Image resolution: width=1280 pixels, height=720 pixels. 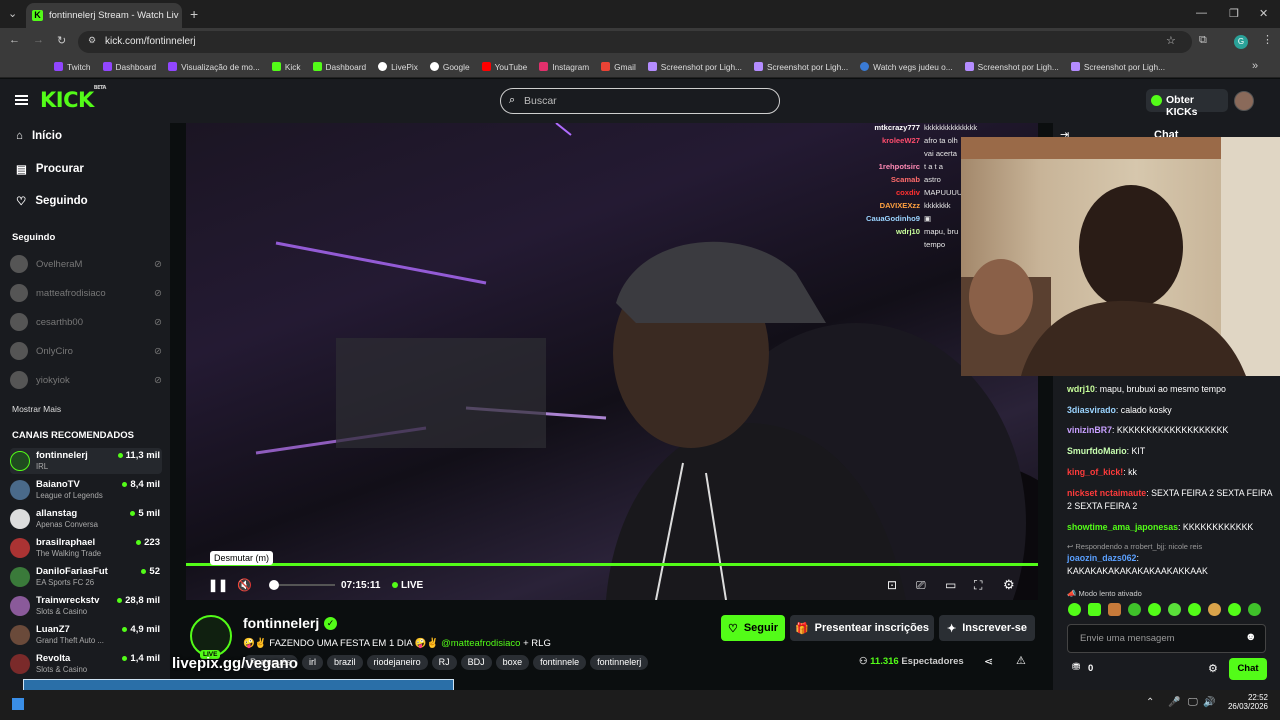 What do you see at coordinates (1174, 702) in the screenshot?
I see `microphone-icon: 🎤` at bounding box center [1174, 702].